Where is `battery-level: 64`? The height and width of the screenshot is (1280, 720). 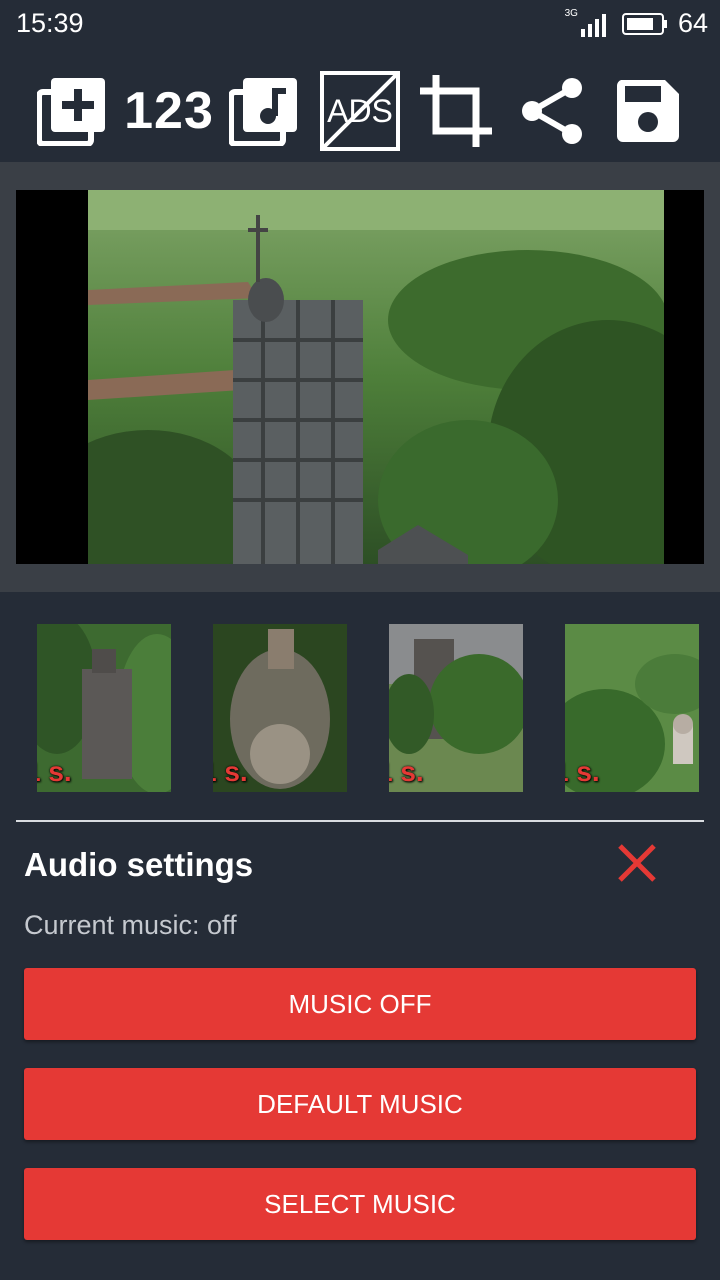
battery-level: 64 is located at coordinates (692, 23).